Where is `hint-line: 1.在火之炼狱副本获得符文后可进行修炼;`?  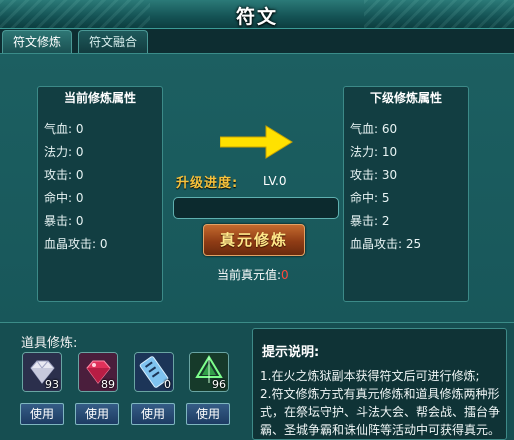 hint-line: 1.在火之炼狱副本获得符文后可进行修炼; is located at coordinates (370, 376).